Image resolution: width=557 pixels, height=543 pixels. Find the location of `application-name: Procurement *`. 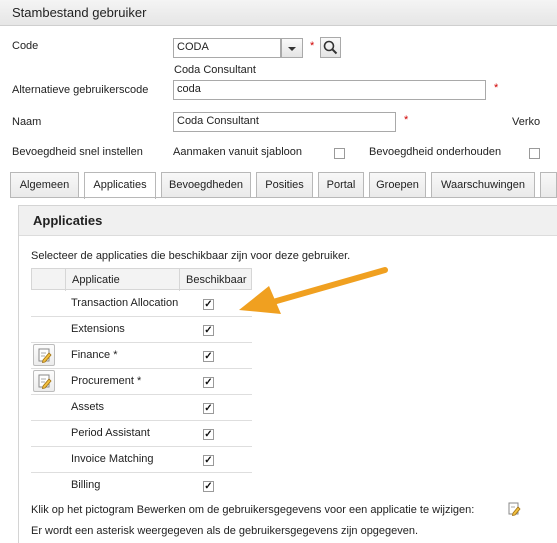

application-name: Procurement * is located at coordinates (106, 381).